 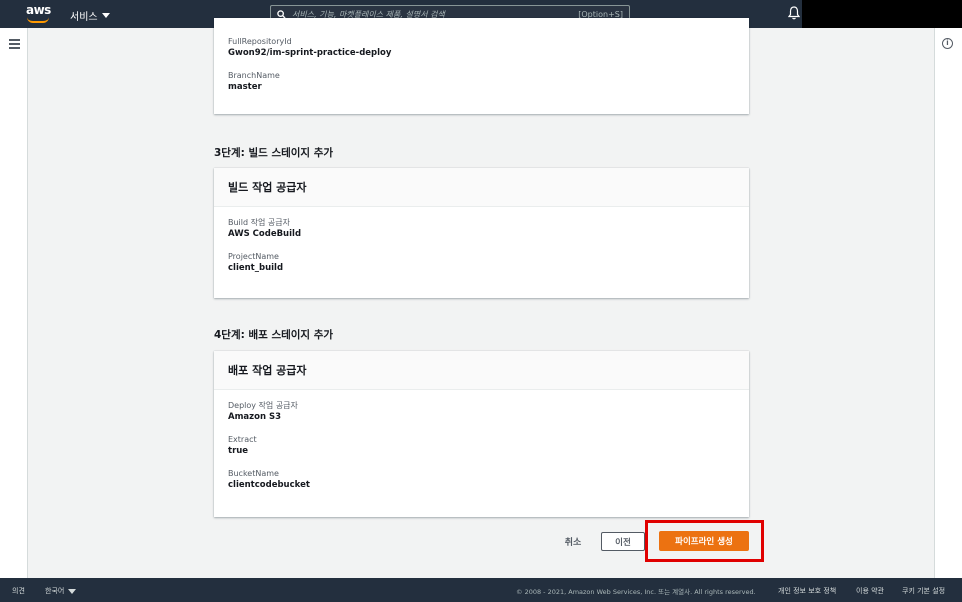 What do you see at coordinates (55, 591) in the screenshot?
I see `language-label: 한국어` at bounding box center [55, 591].